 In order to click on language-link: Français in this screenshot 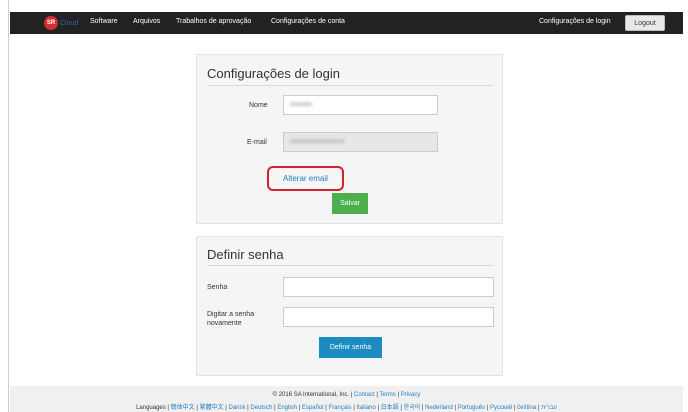, I will do `click(340, 408)`.